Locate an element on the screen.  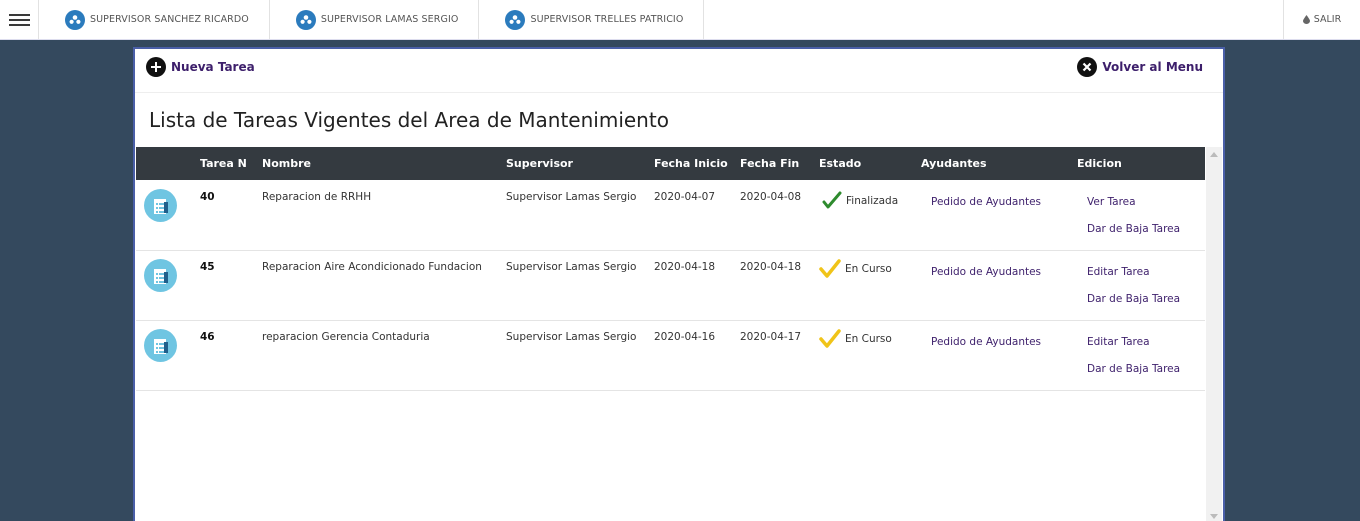
supervisor-tab-sanchez: SUPERVISOR SANCHEZ RICARDO is located at coordinates (154, 19).